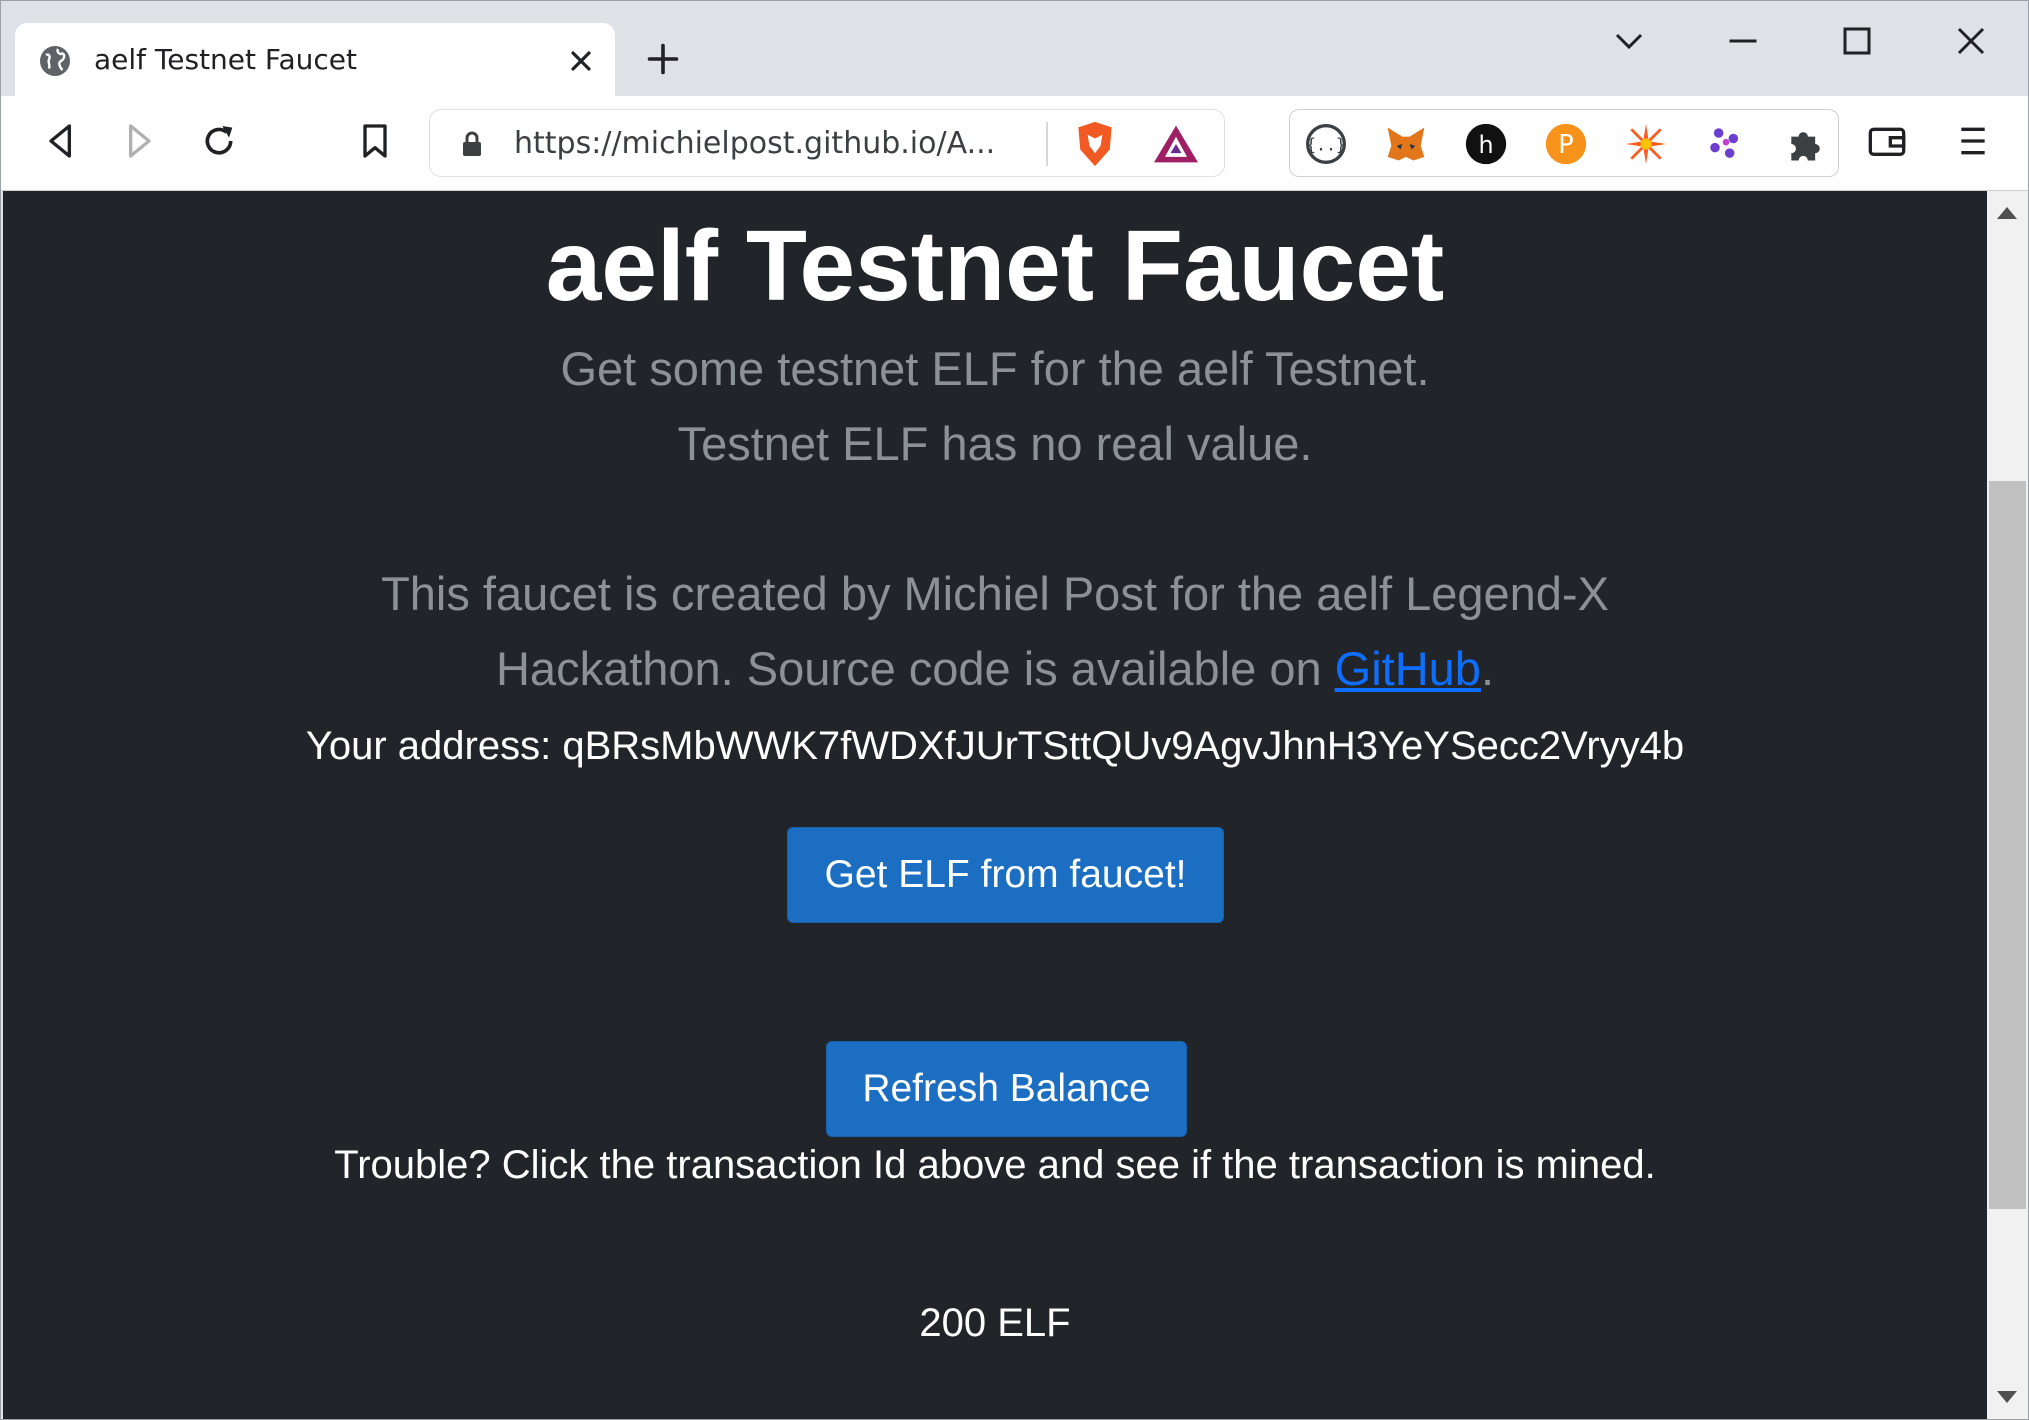 The height and width of the screenshot is (1420, 2029). What do you see at coordinates (375, 141) in the screenshot?
I see `bookmark-icon` at bounding box center [375, 141].